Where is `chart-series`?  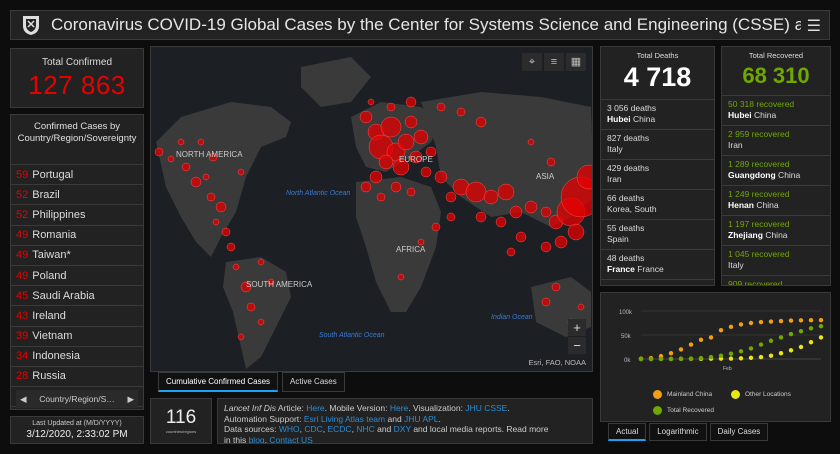 chart-series is located at coordinates (731, 339).